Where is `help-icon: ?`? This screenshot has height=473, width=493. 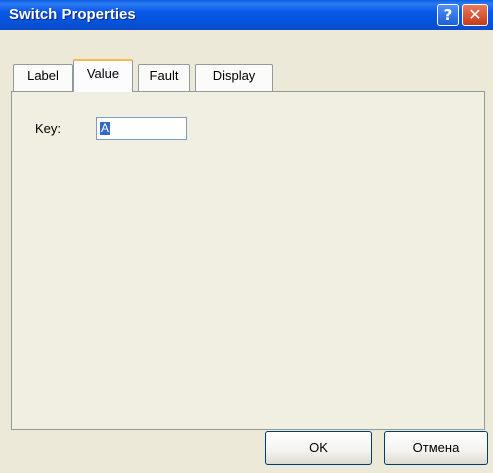 help-icon: ? is located at coordinates (448, 15).